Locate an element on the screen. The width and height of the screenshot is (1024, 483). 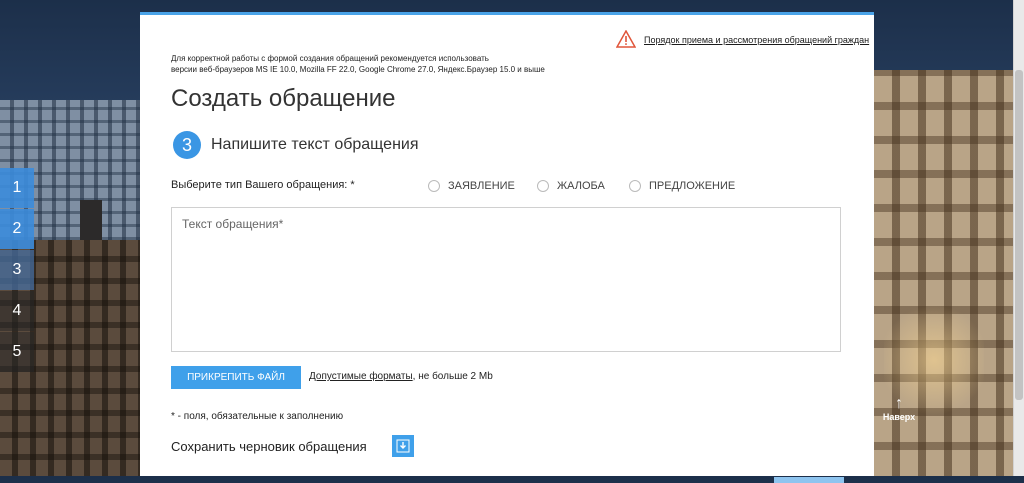
step-number-badge: 3 is located at coordinates (187, 145).